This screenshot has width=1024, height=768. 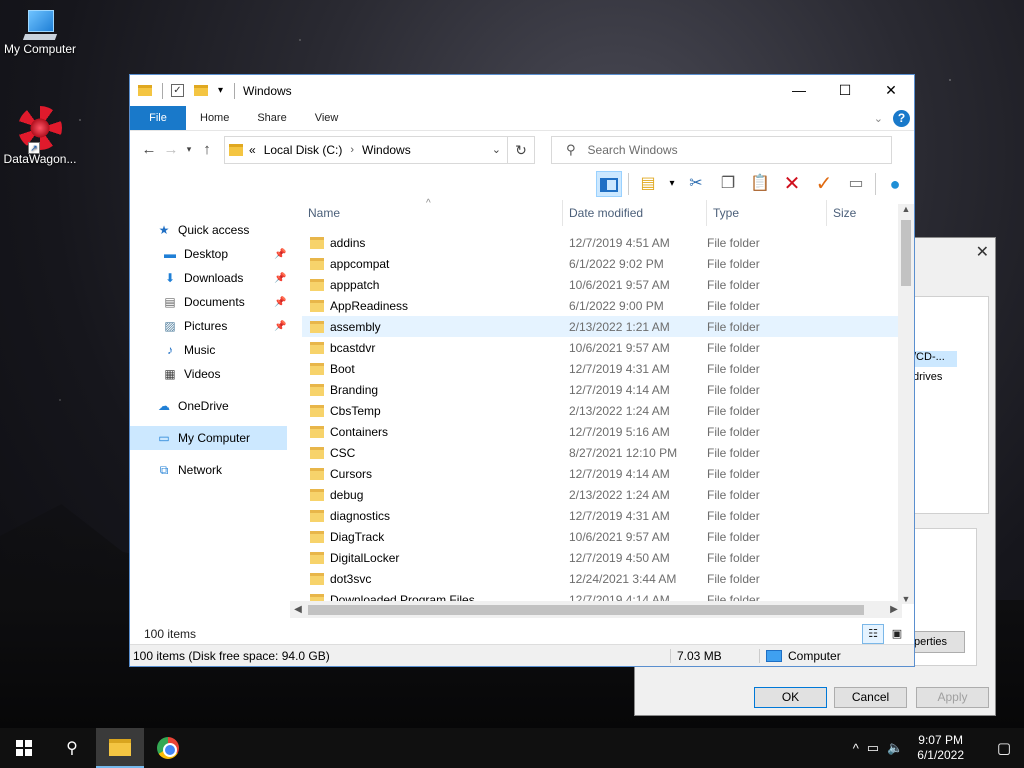 What do you see at coordinates (213, 278) in the screenshot?
I see `nav-downloads: ⬇ Downloads 📌` at bounding box center [213, 278].